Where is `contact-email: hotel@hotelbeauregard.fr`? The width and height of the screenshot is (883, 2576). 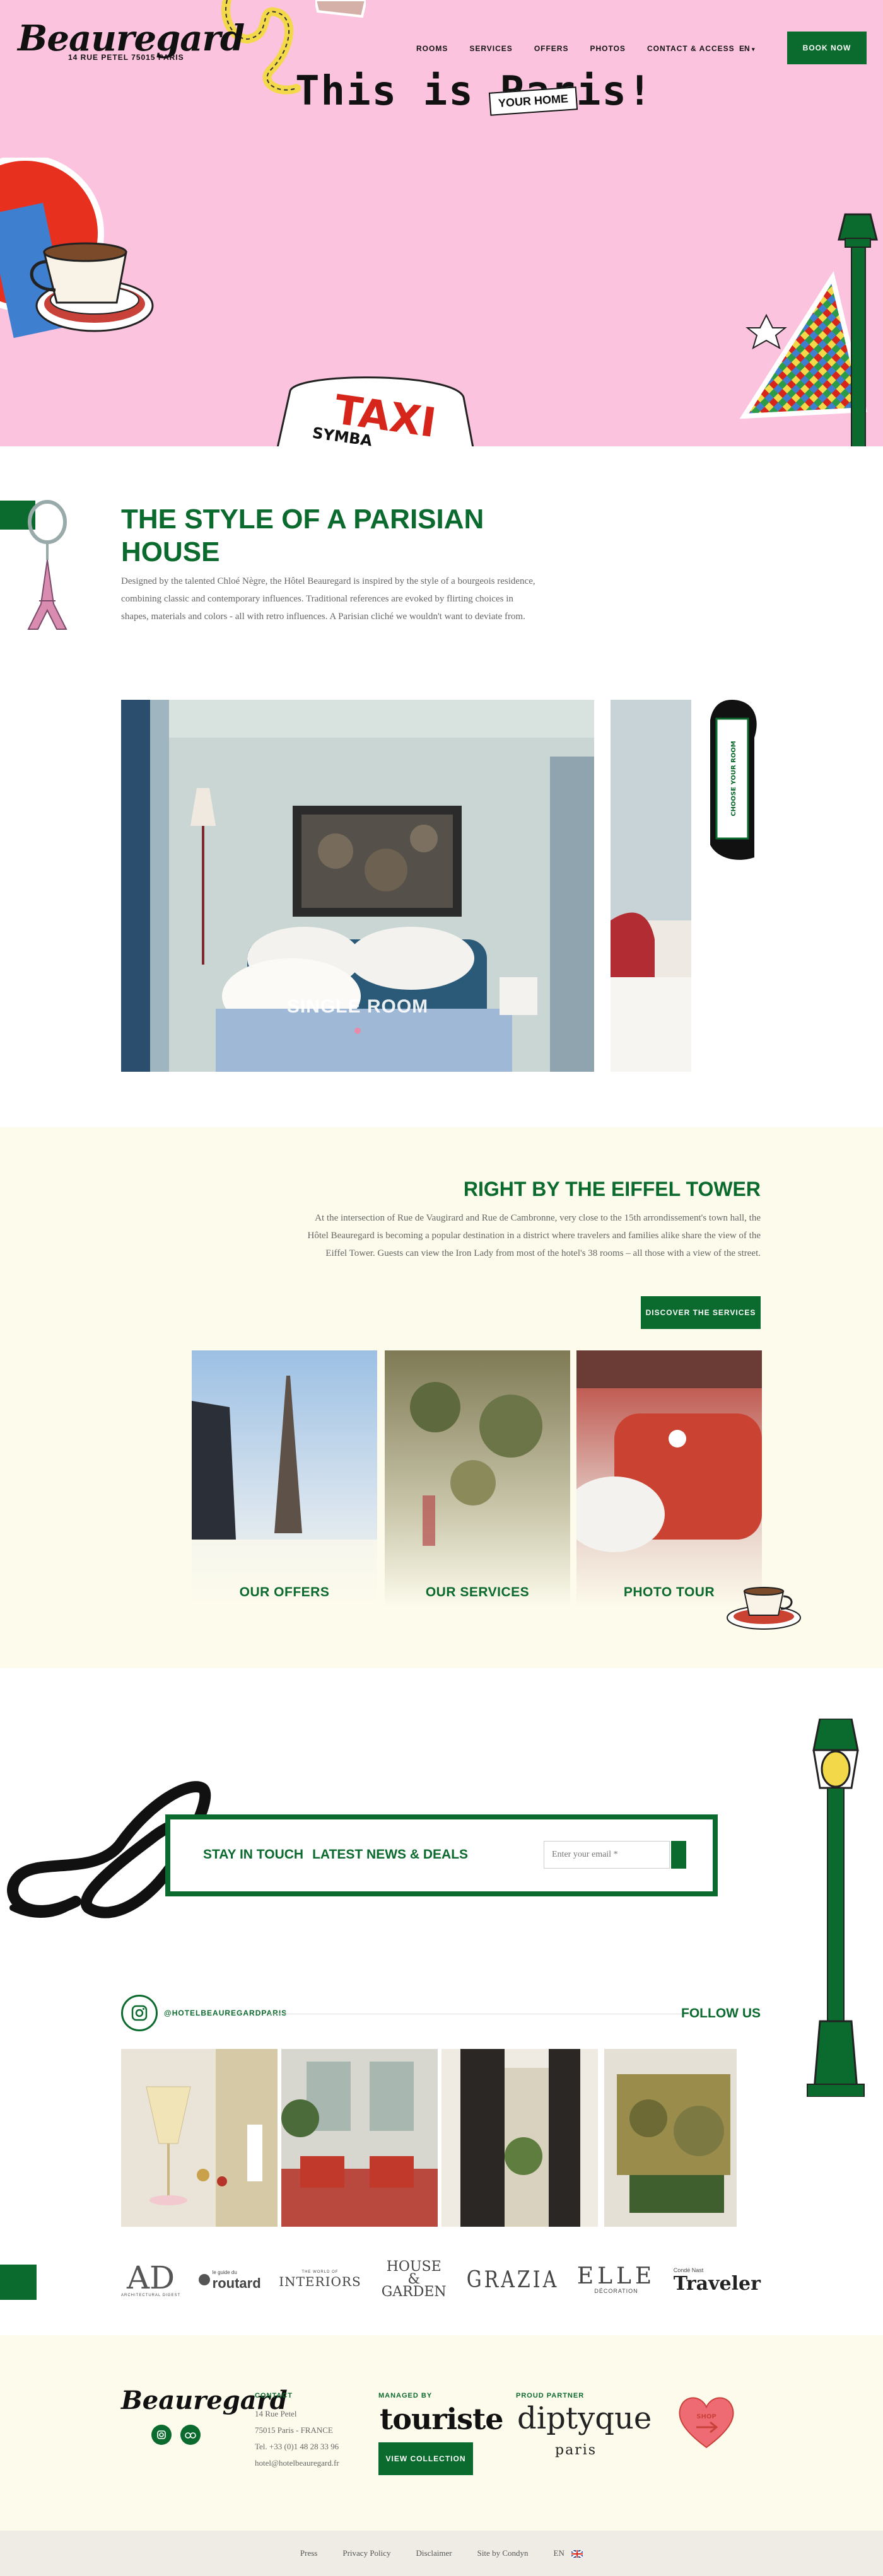 contact-email: hotel@hotelbeauregard.fr is located at coordinates (297, 2463).